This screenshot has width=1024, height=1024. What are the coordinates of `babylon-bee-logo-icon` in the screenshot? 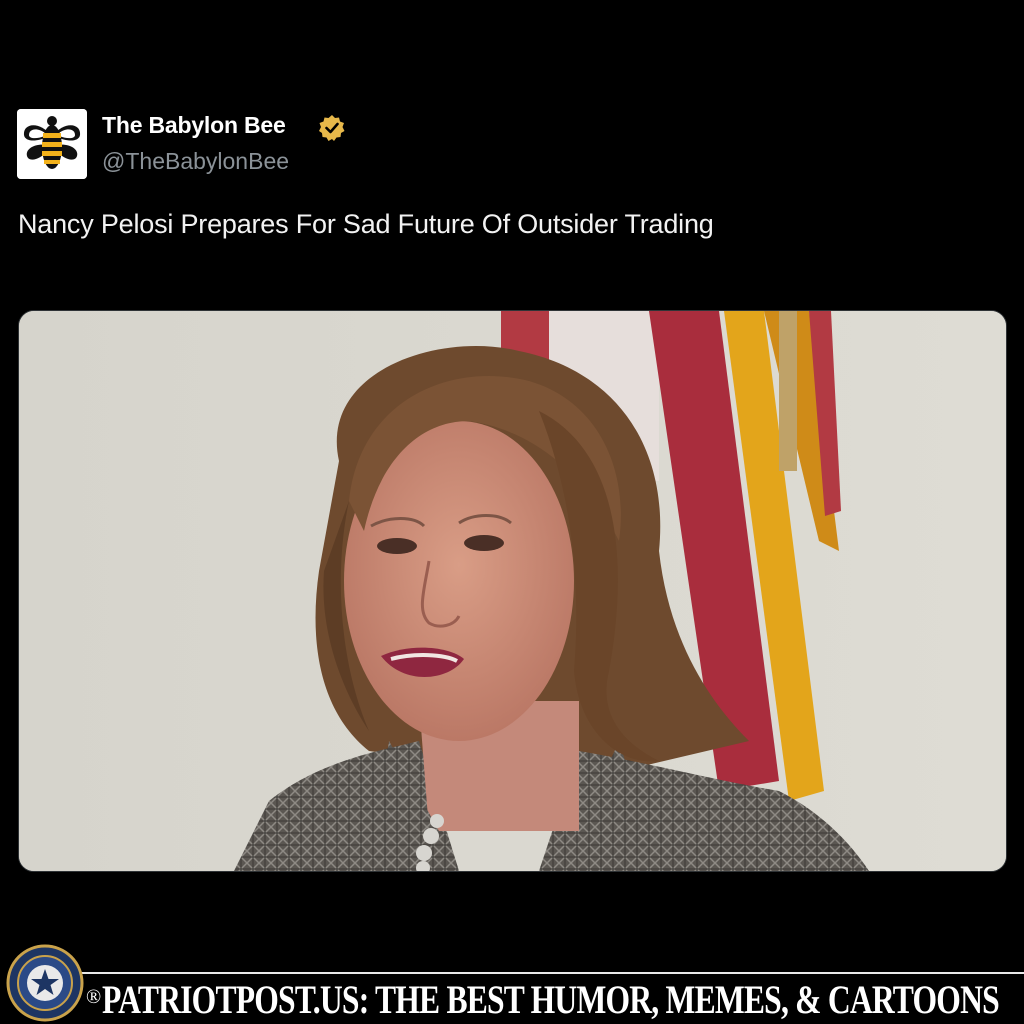 It's located at (52, 144).